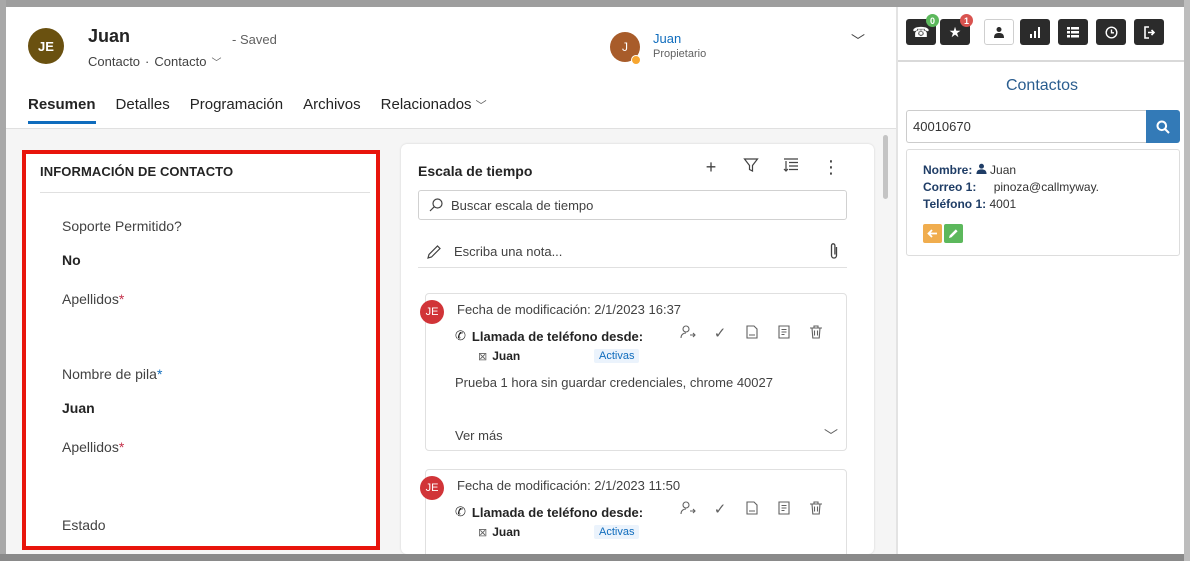 The height and width of the screenshot is (561, 1190). I want to click on divider, so click(205, 192).